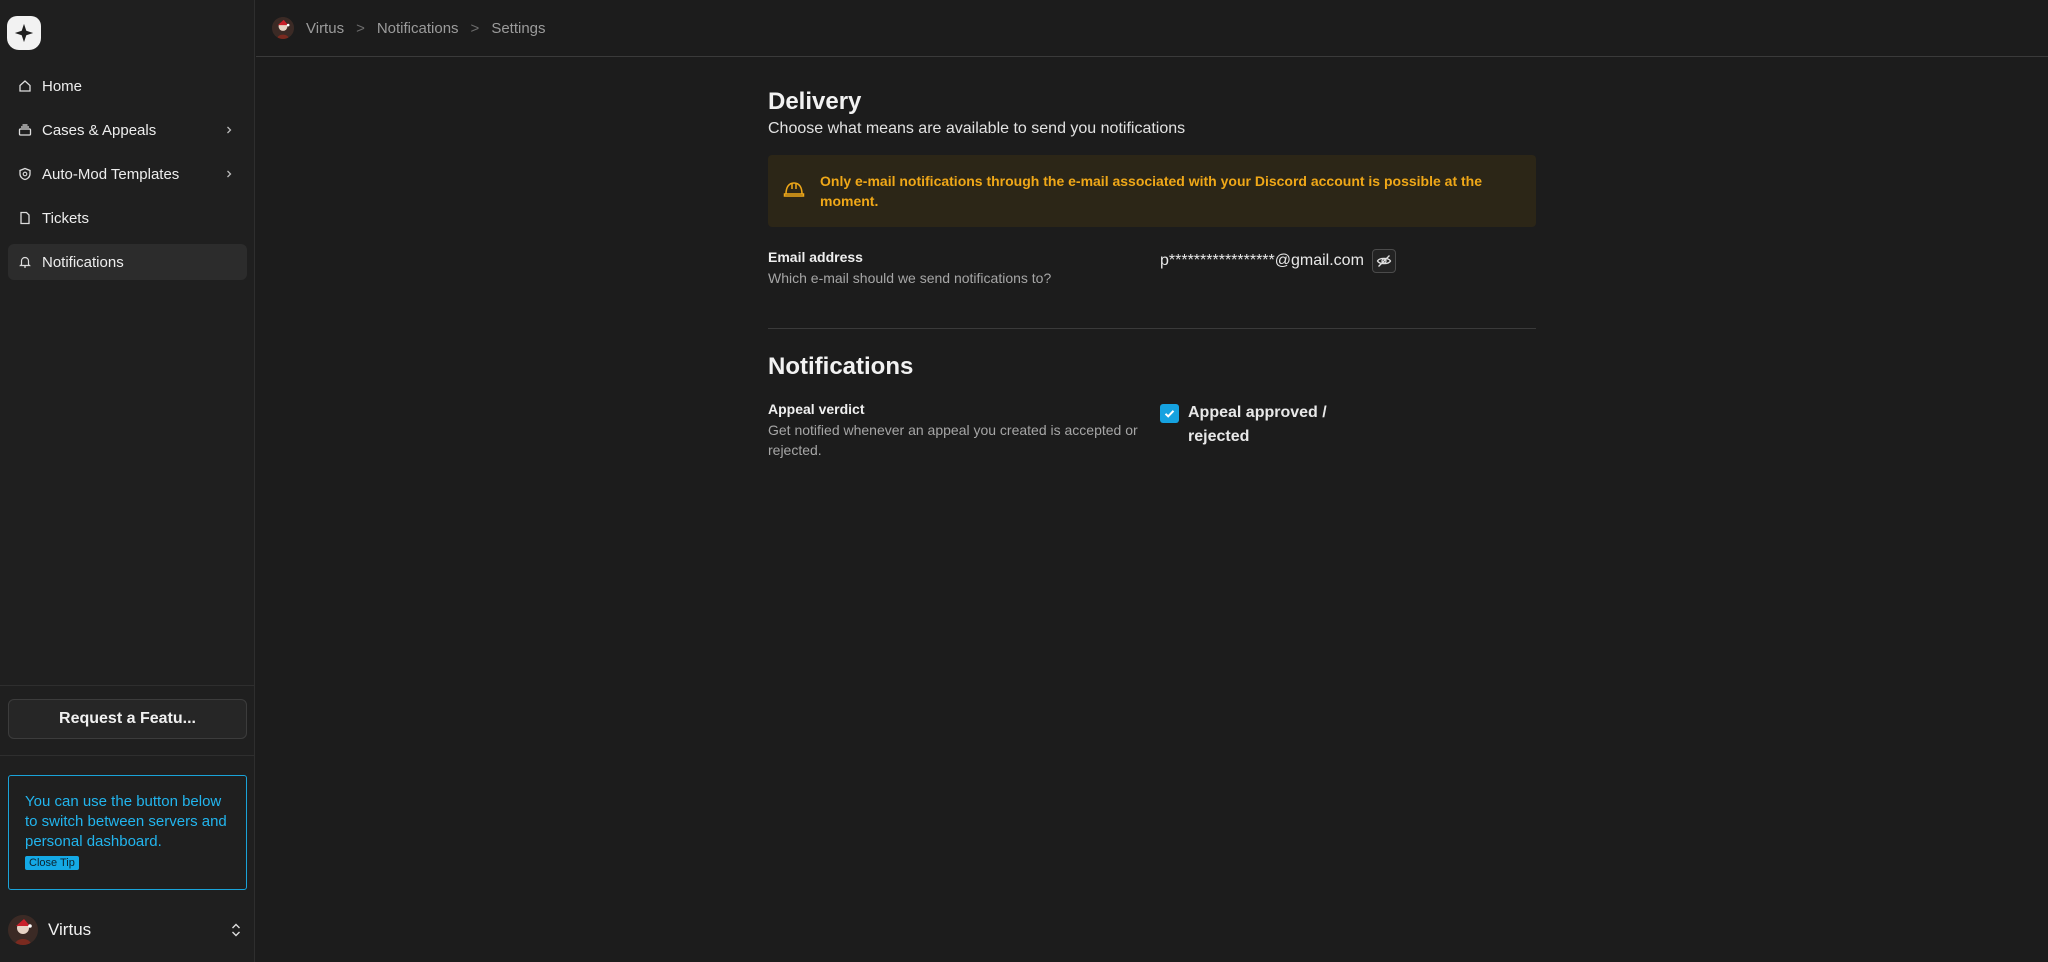  I want to click on server-name: Virtus, so click(70, 929).